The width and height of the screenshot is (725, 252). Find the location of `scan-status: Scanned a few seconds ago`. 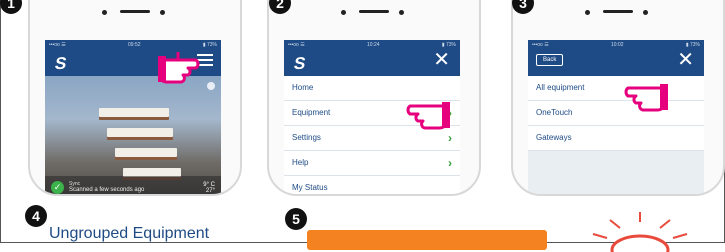

scan-status: Scanned a few seconds ago is located at coordinates (107, 190).